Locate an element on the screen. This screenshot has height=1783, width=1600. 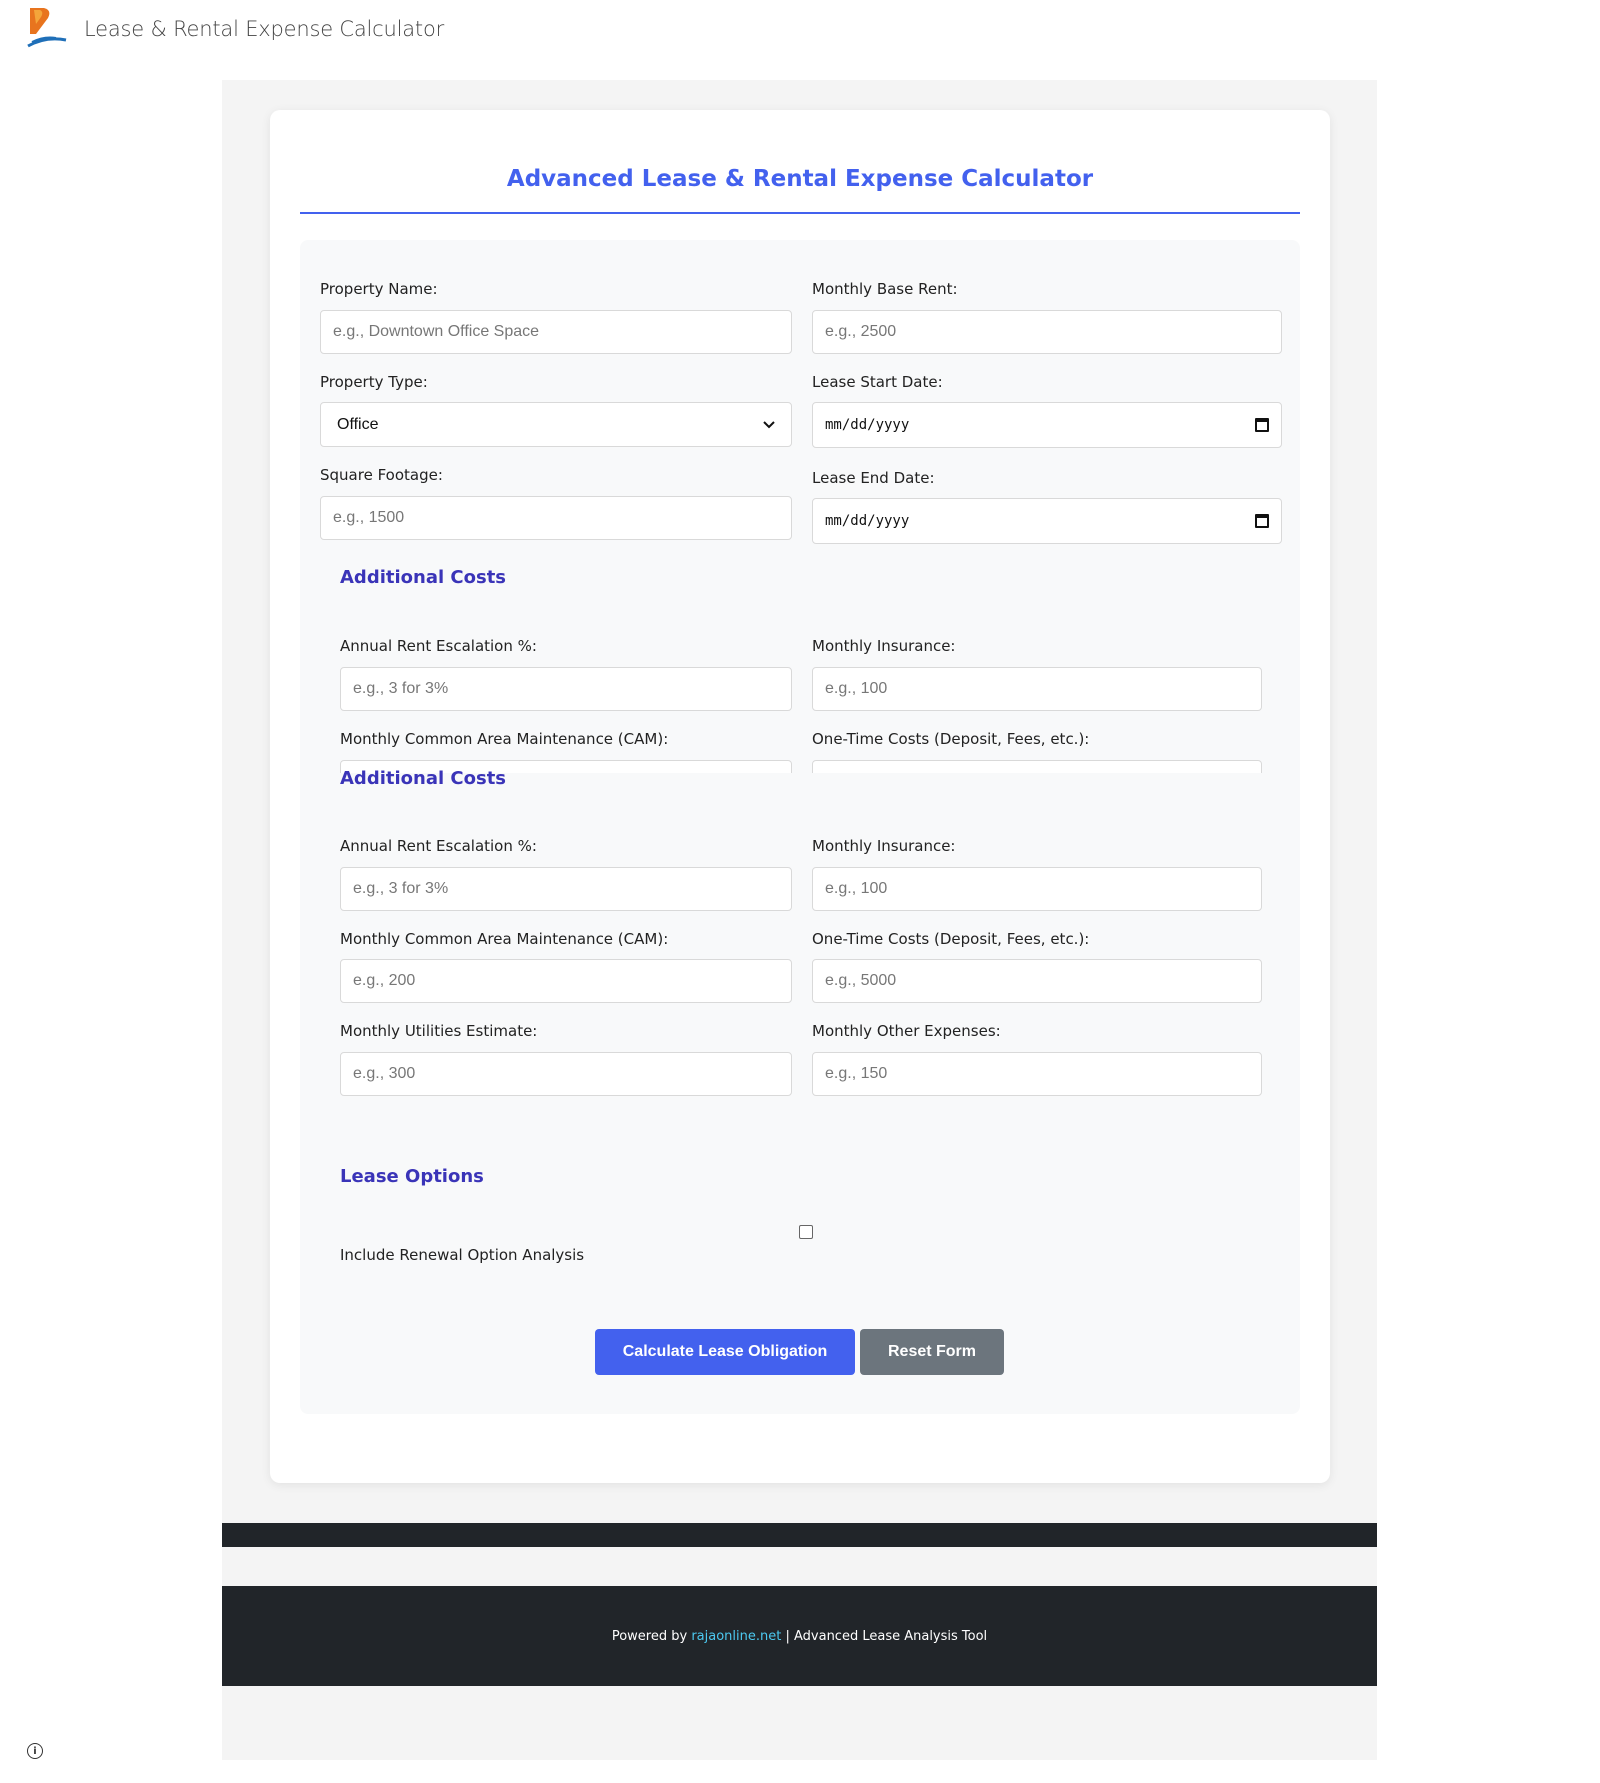
calculate-button: Calculate Lease Obligation is located at coordinates (725, 1352).